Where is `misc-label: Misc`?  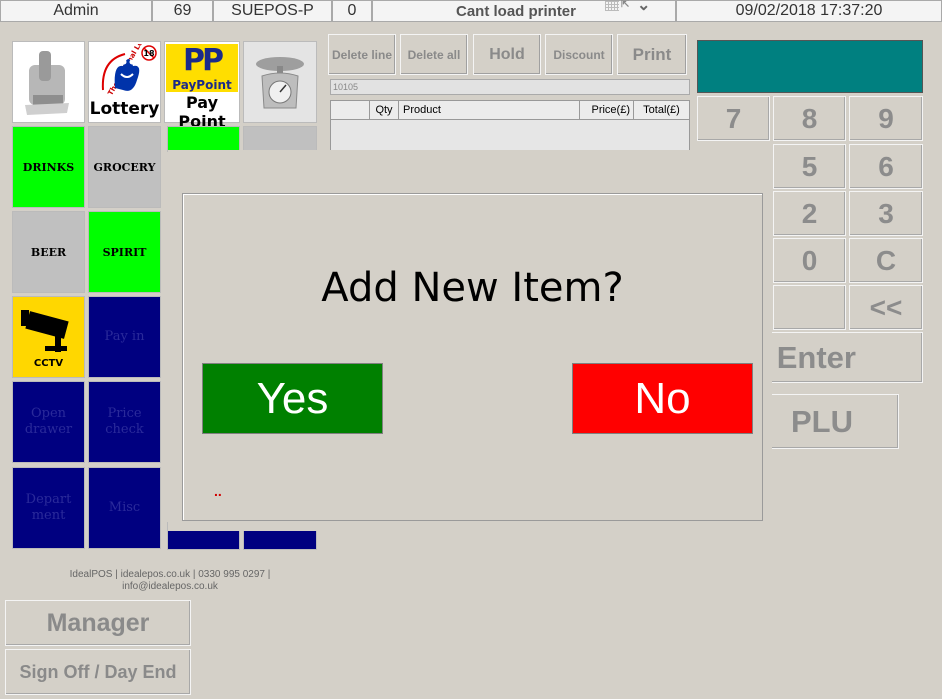 misc-label: Misc is located at coordinates (124, 507).